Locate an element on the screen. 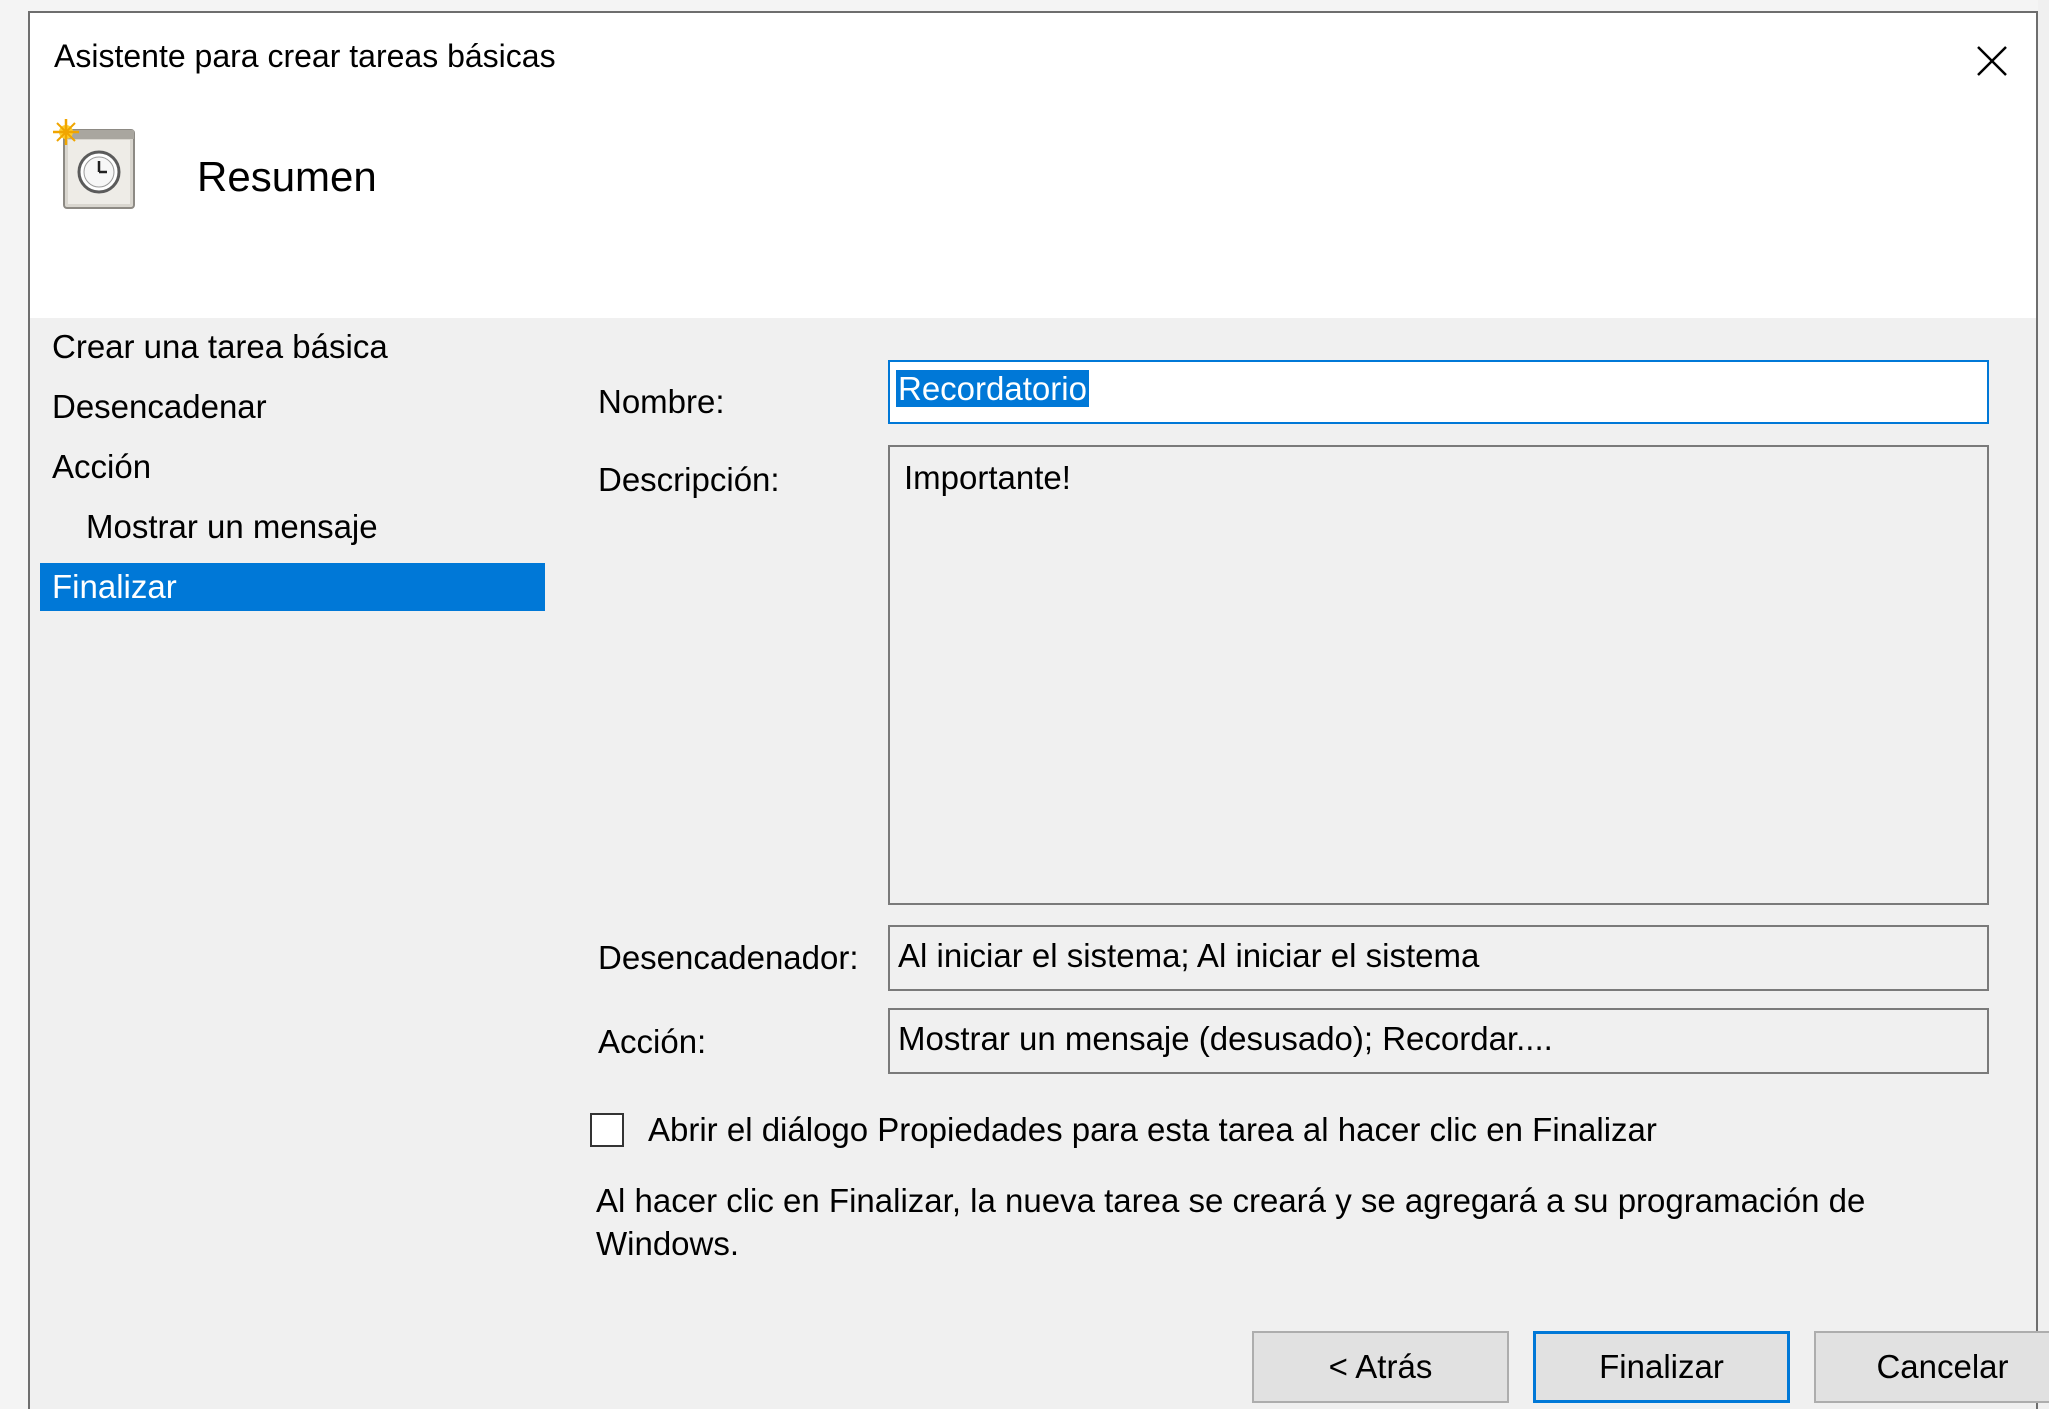  back-button: < Atrás is located at coordinates (1380, 1367).